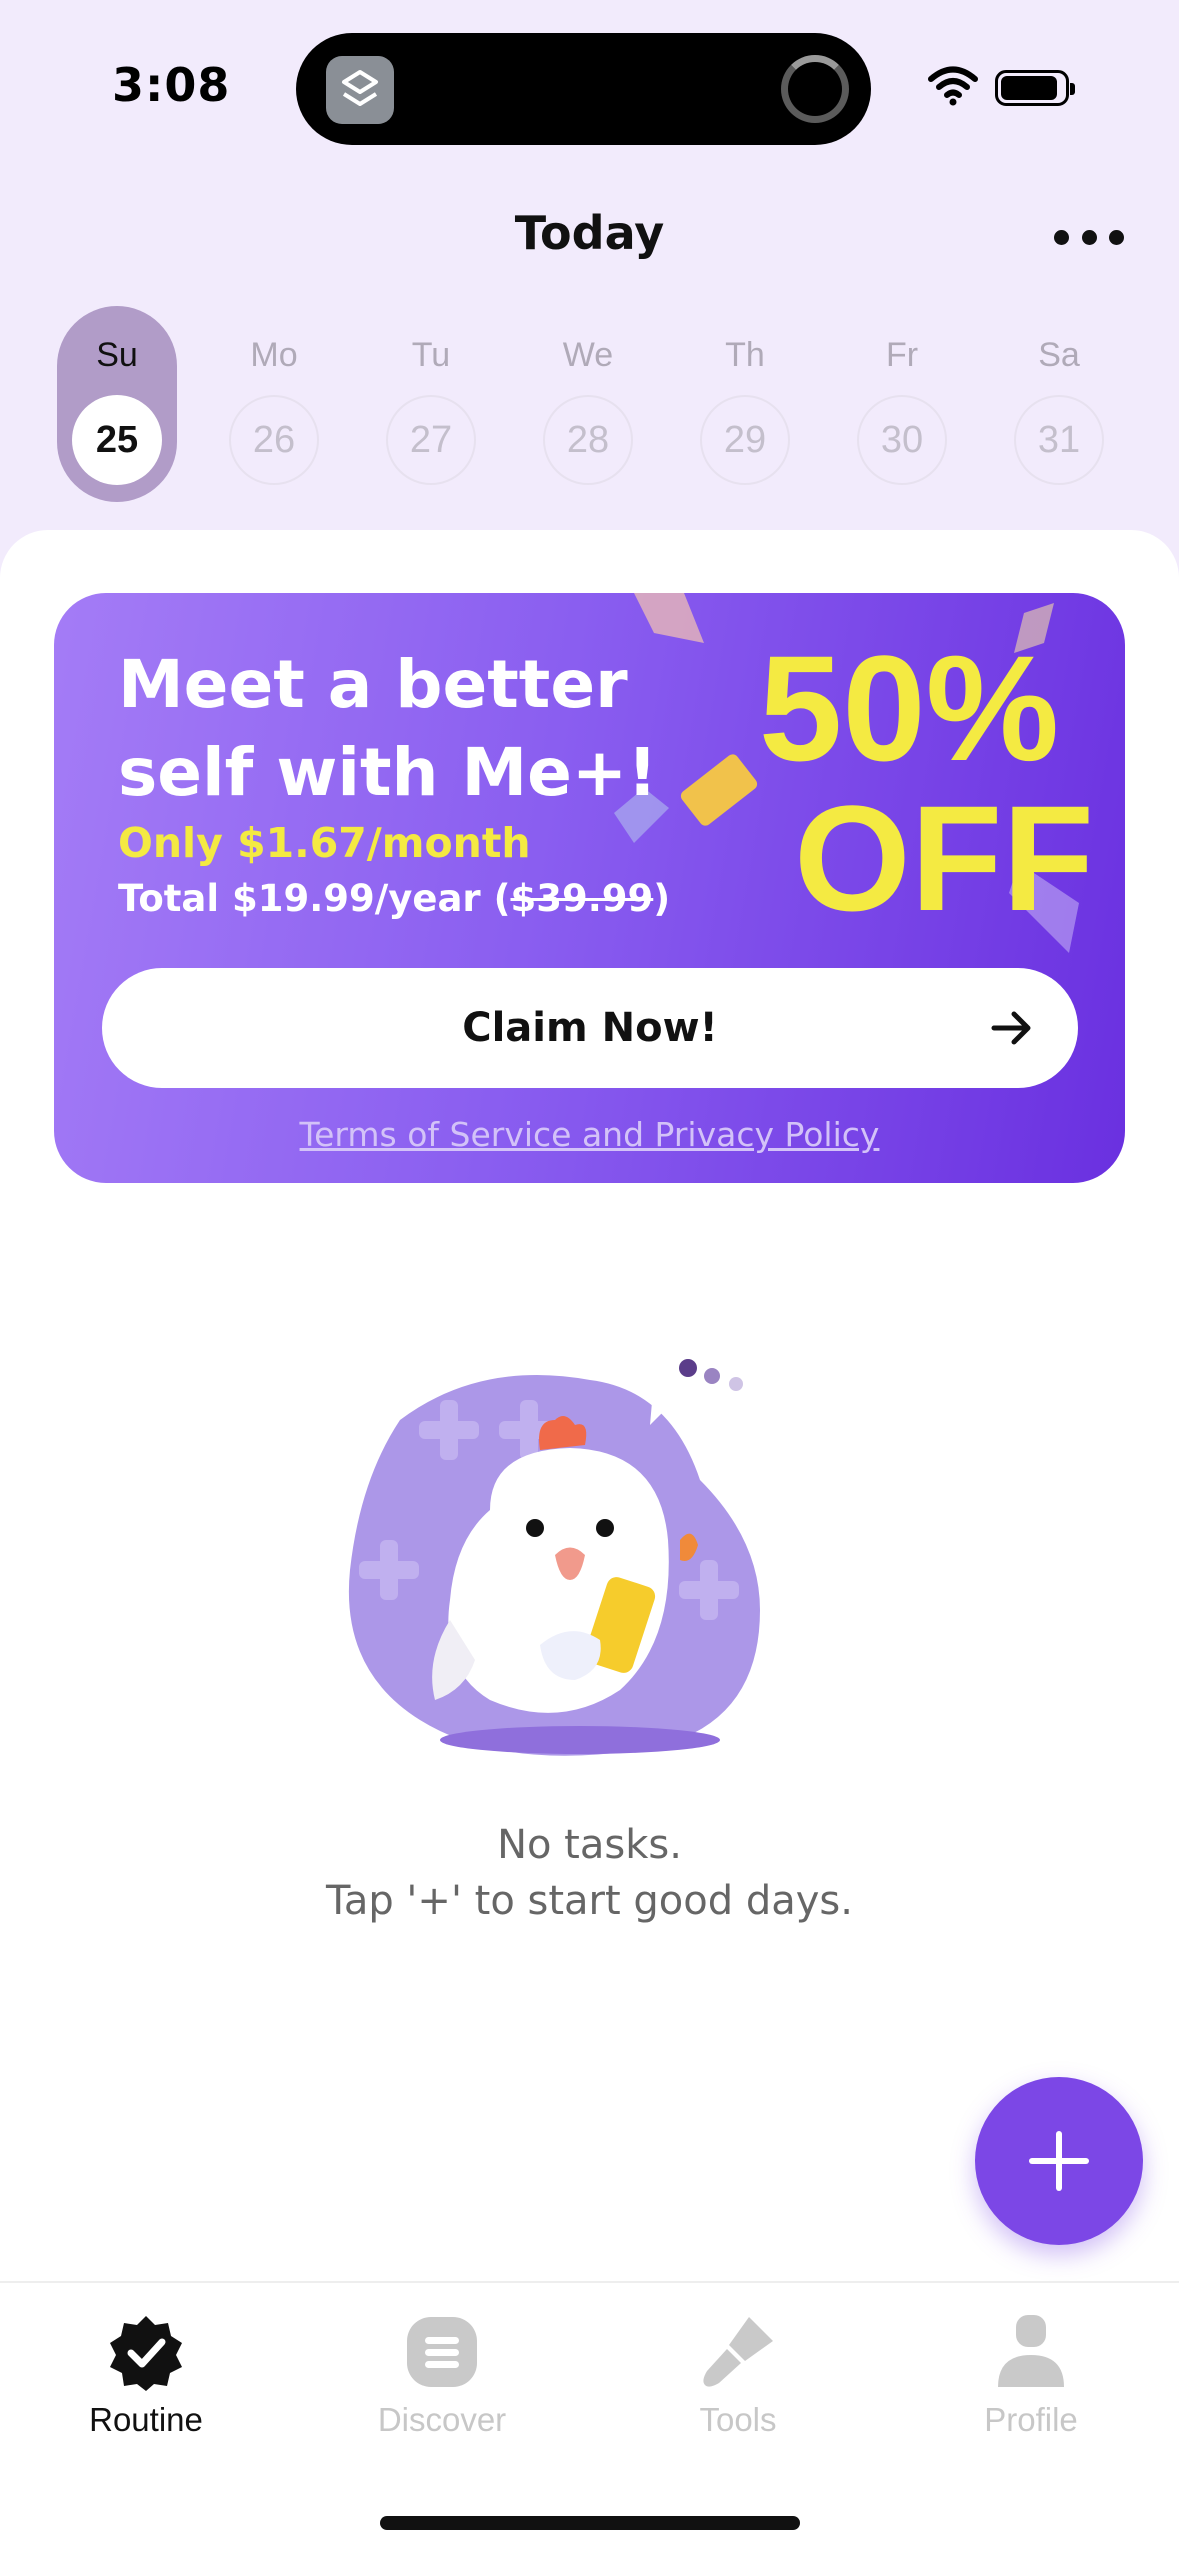 The image size is (1179, 2556). I want to click on day-fr: Fr 30, so click(902, 404).